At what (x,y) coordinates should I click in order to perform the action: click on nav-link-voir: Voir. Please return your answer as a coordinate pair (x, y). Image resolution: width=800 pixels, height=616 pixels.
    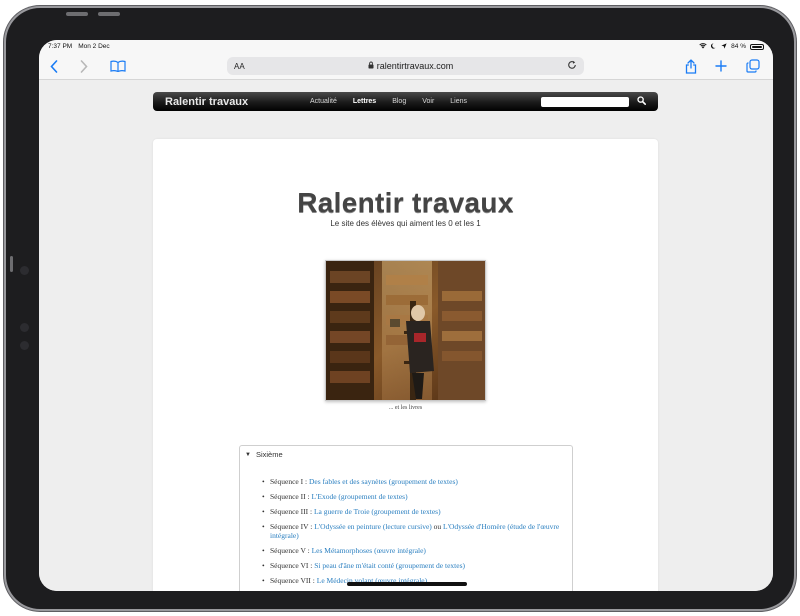
    Looking at the image, I should click on (428, 101).